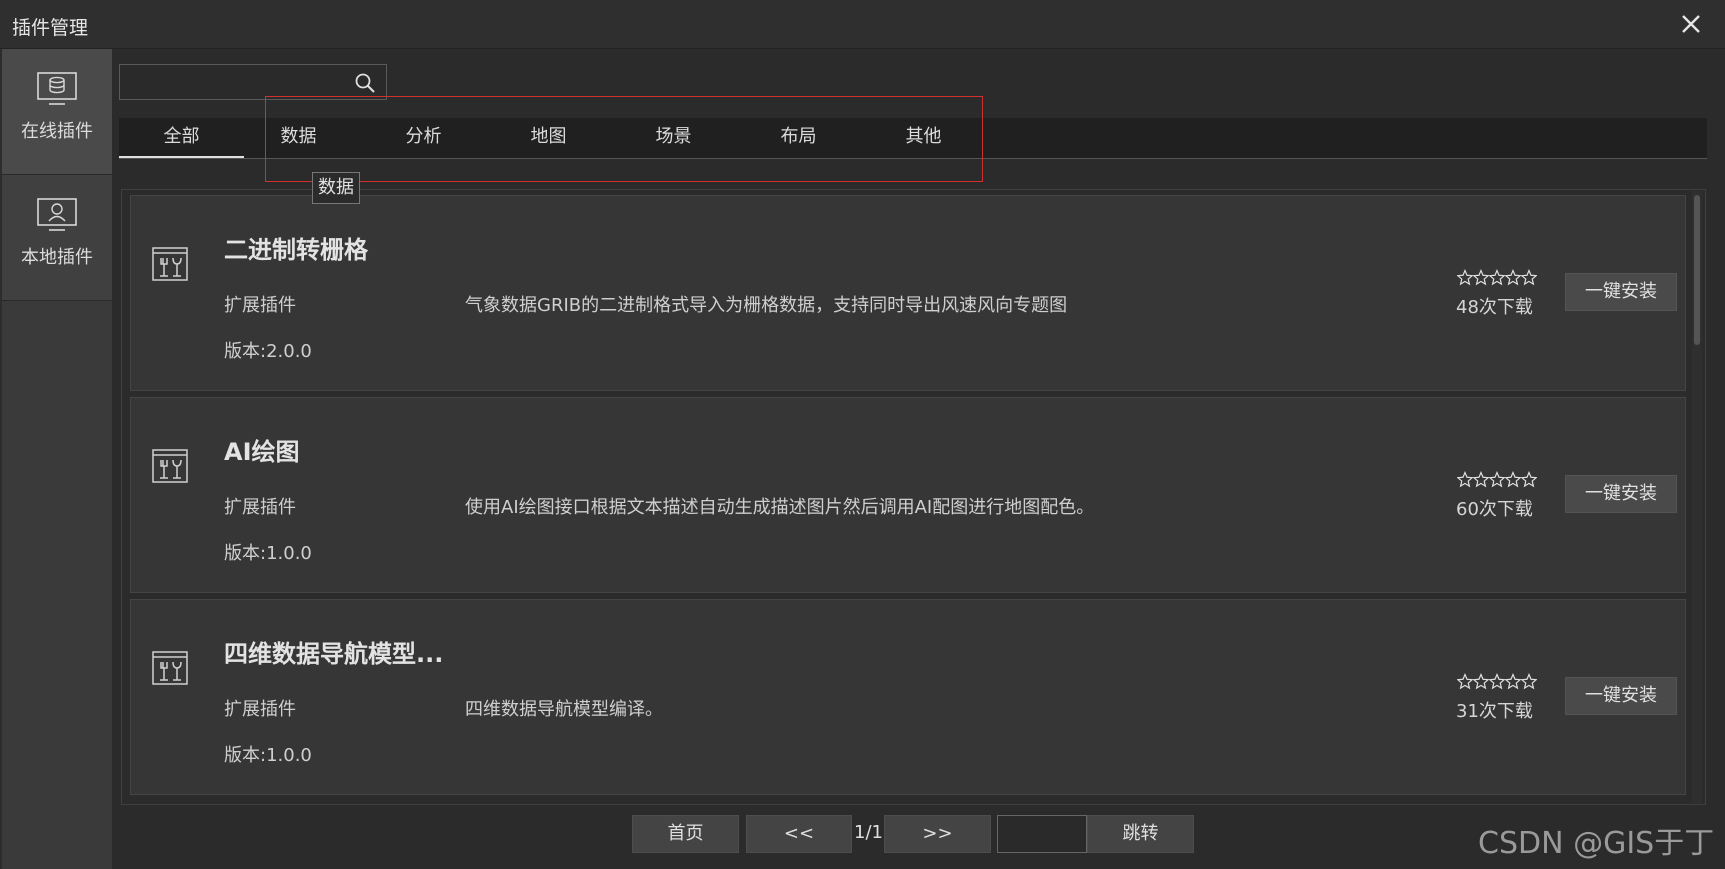 The height and width of the screenshot is (869, 1725). I want to click on tab-data: 数据, so click(298, 138).